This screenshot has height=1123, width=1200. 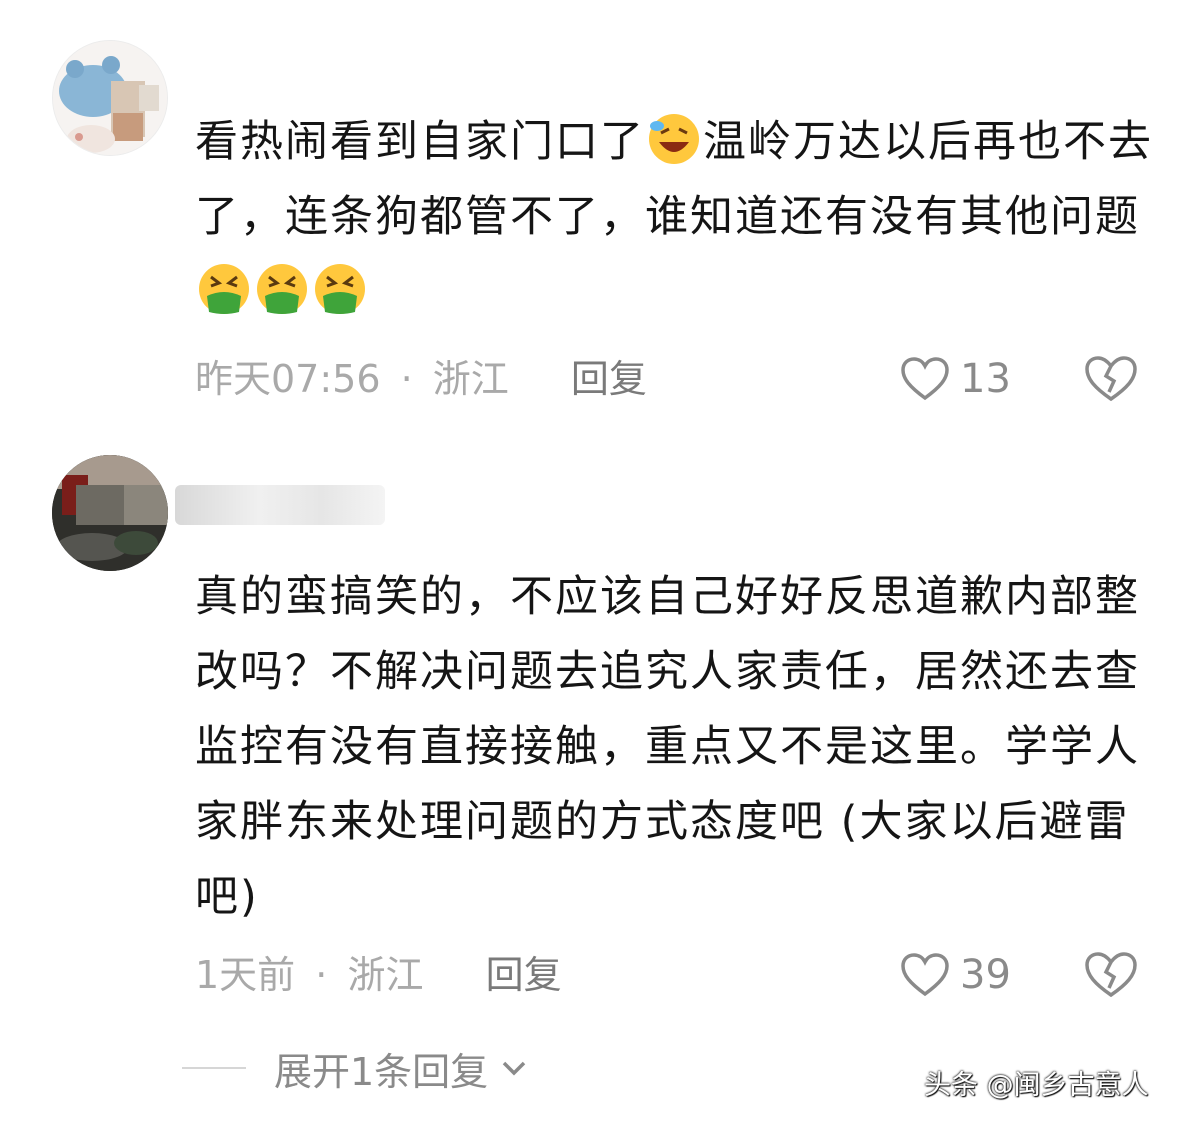 What do you see at coordinates (514, 1068) in the screenshot?
I see `chevron-down-icon` at bounding box center [514, 1068].